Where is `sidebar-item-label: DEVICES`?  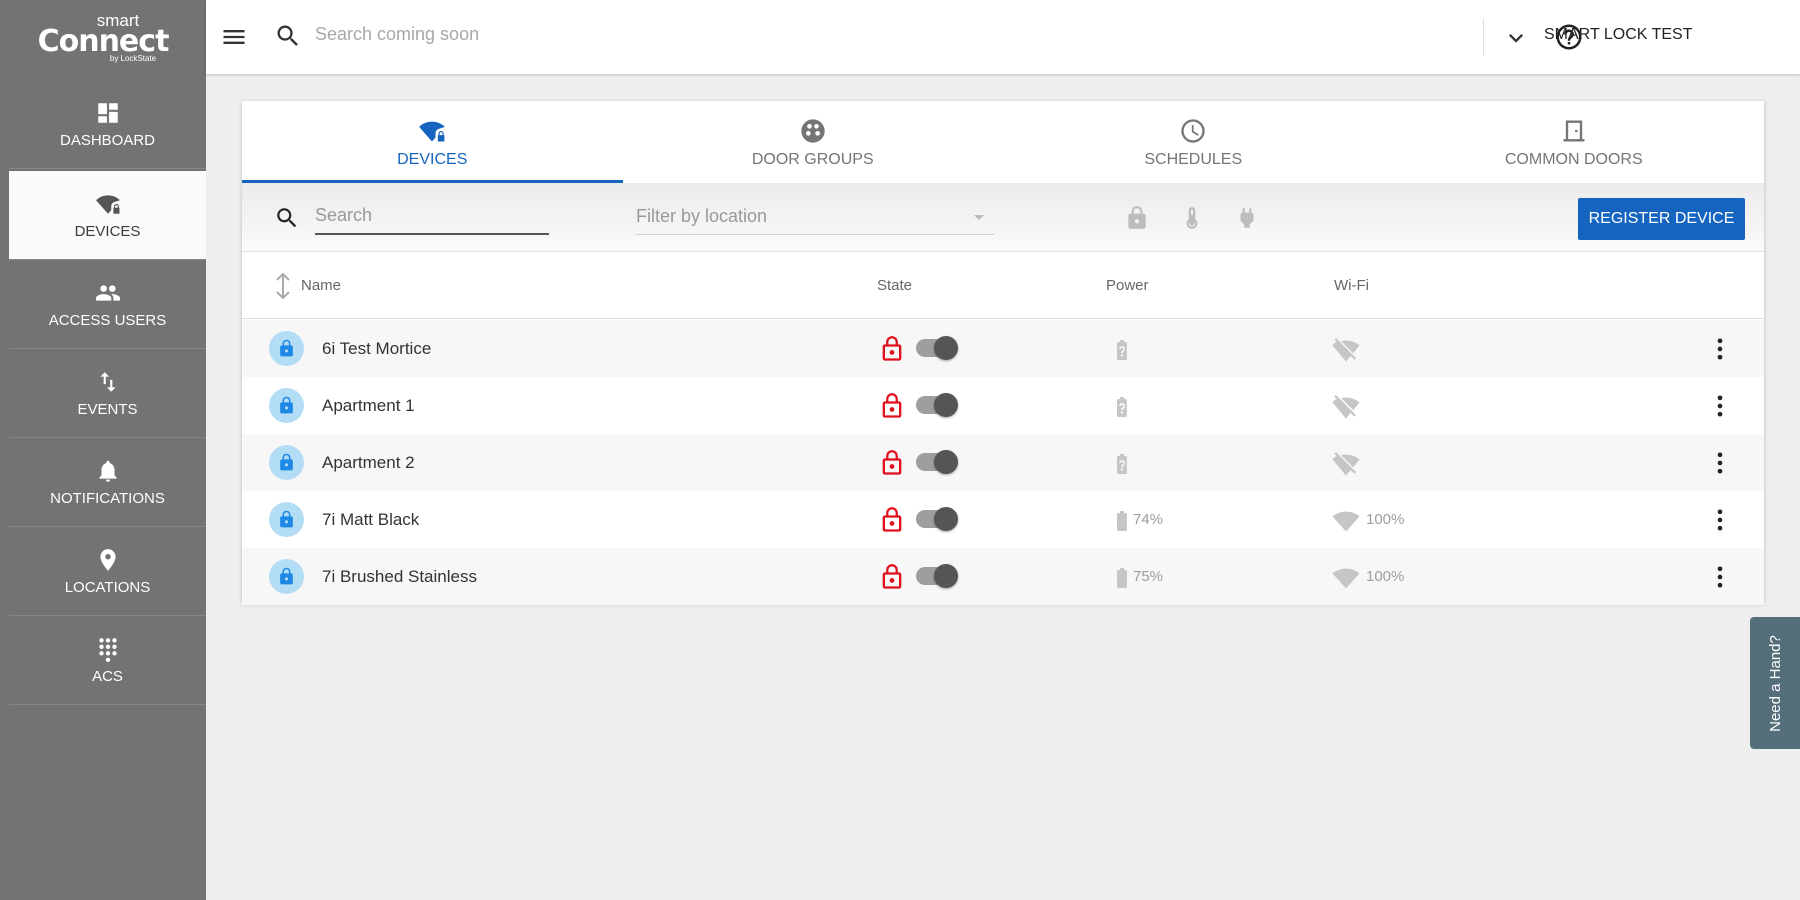 sidebar-item-label: DEVICES is located at coordinates (107, 231).